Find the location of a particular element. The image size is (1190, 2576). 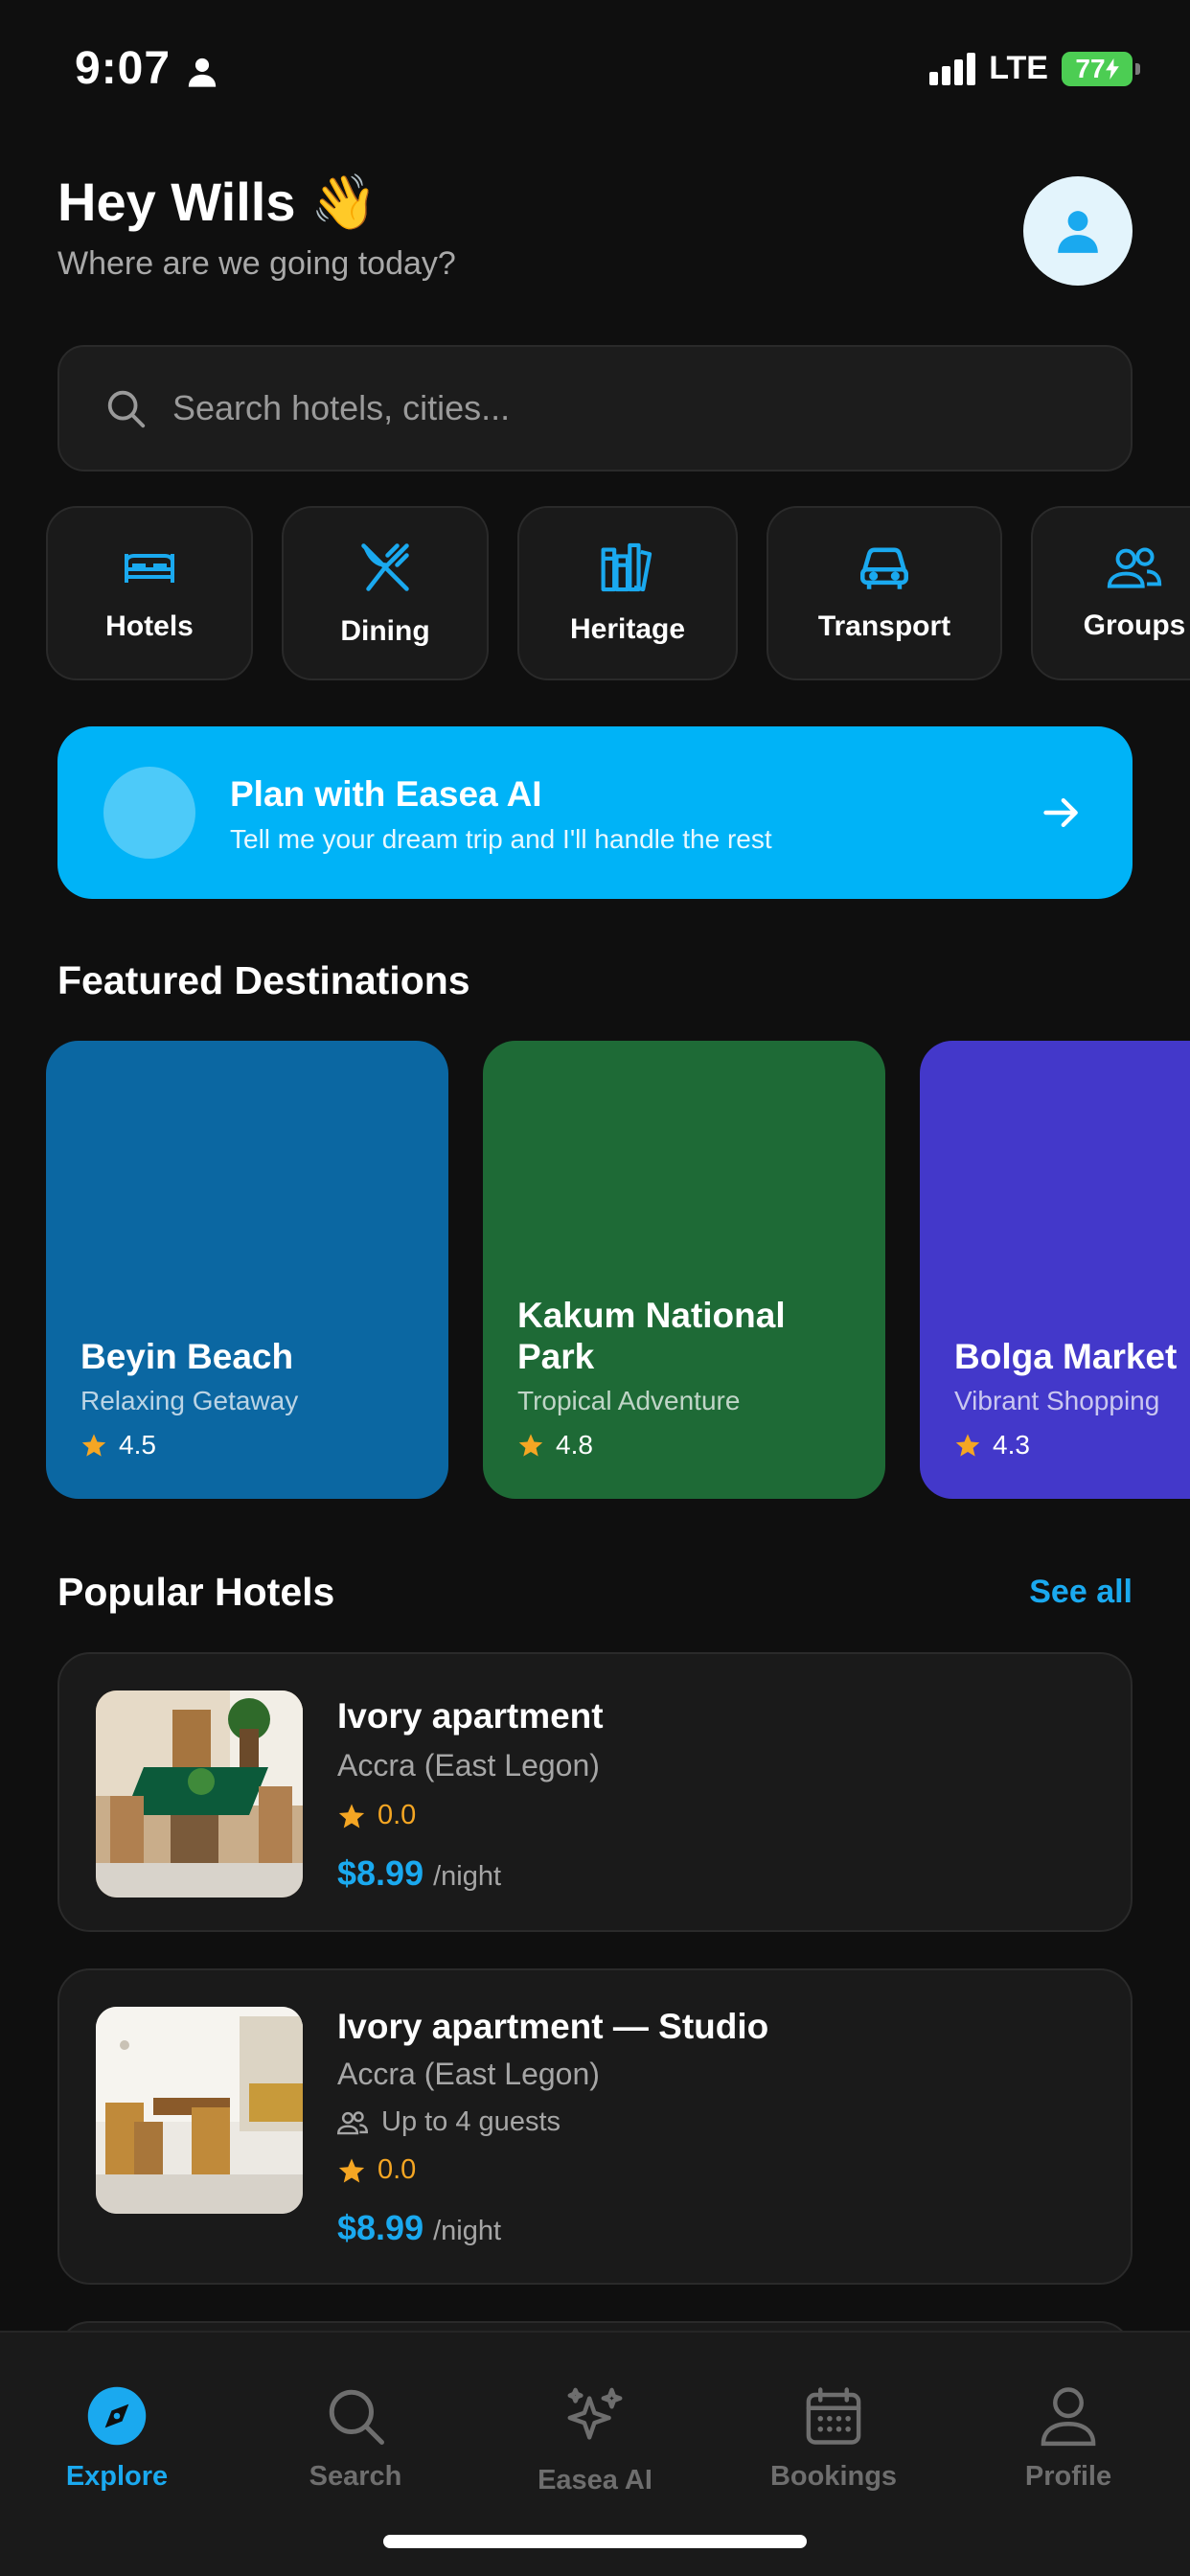

destination-card-beyin-beach: Beyin Beach Relaxing Getaway 4.5 is located at coordinates (247, 1270).